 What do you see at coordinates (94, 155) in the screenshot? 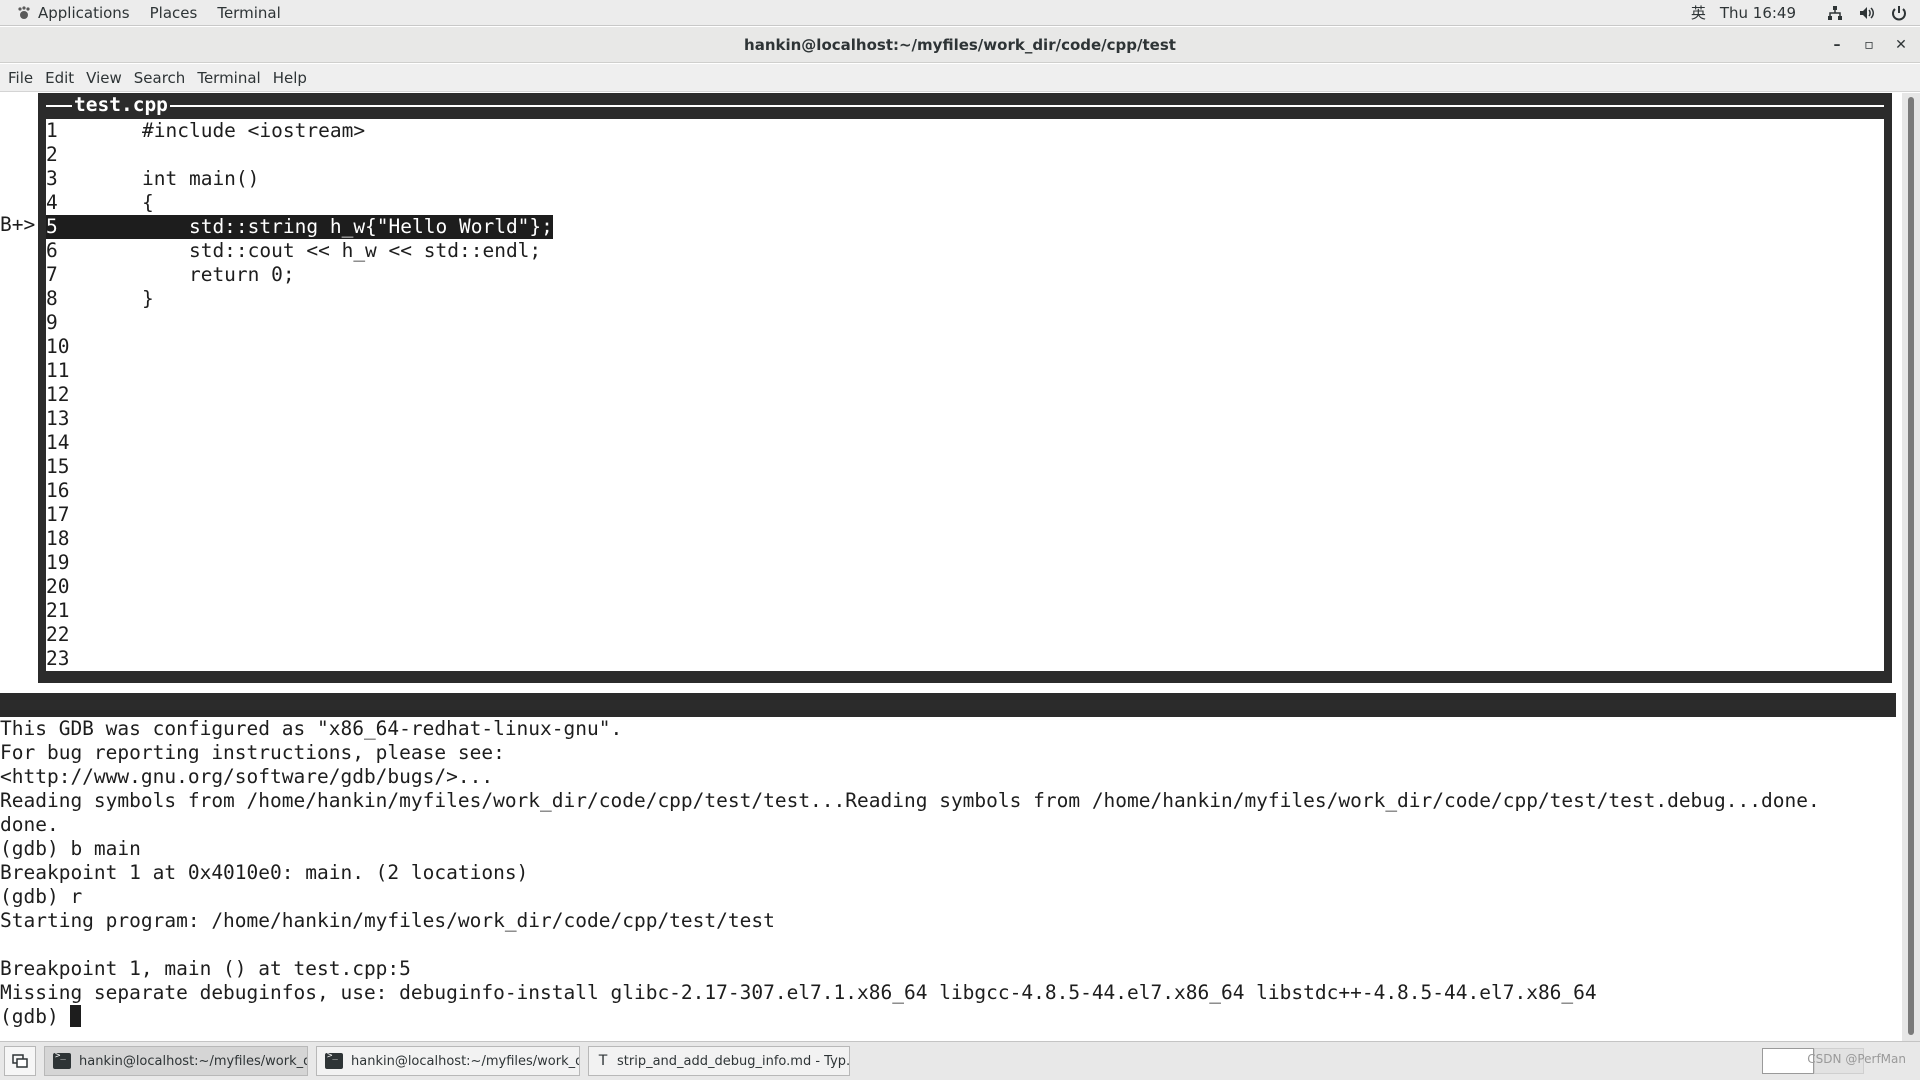
I see `source-line: 2` at bounding box center [94, 155].